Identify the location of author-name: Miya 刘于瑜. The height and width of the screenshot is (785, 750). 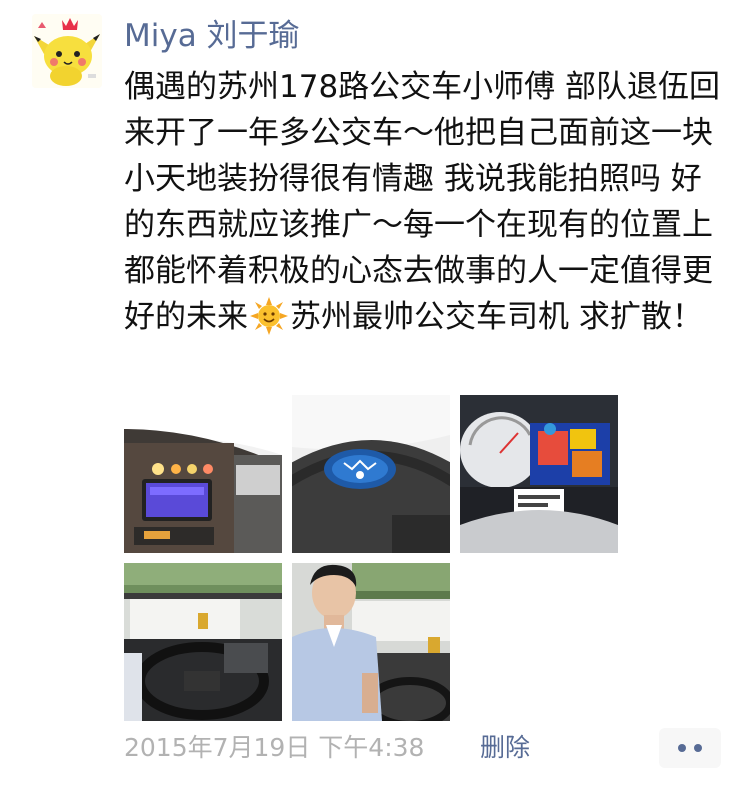
(212, 36).